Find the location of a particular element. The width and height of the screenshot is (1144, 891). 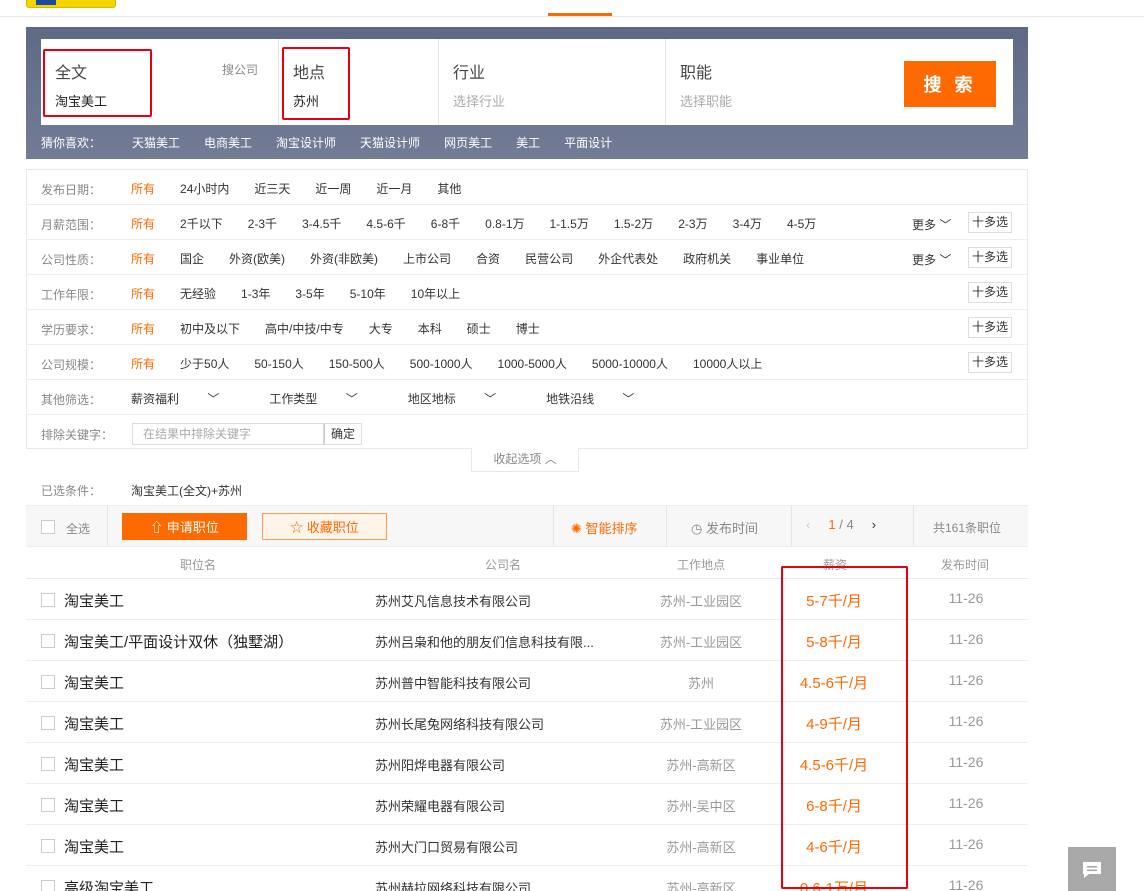

filter-option: 无经验 is located at coordinates (198, 293).